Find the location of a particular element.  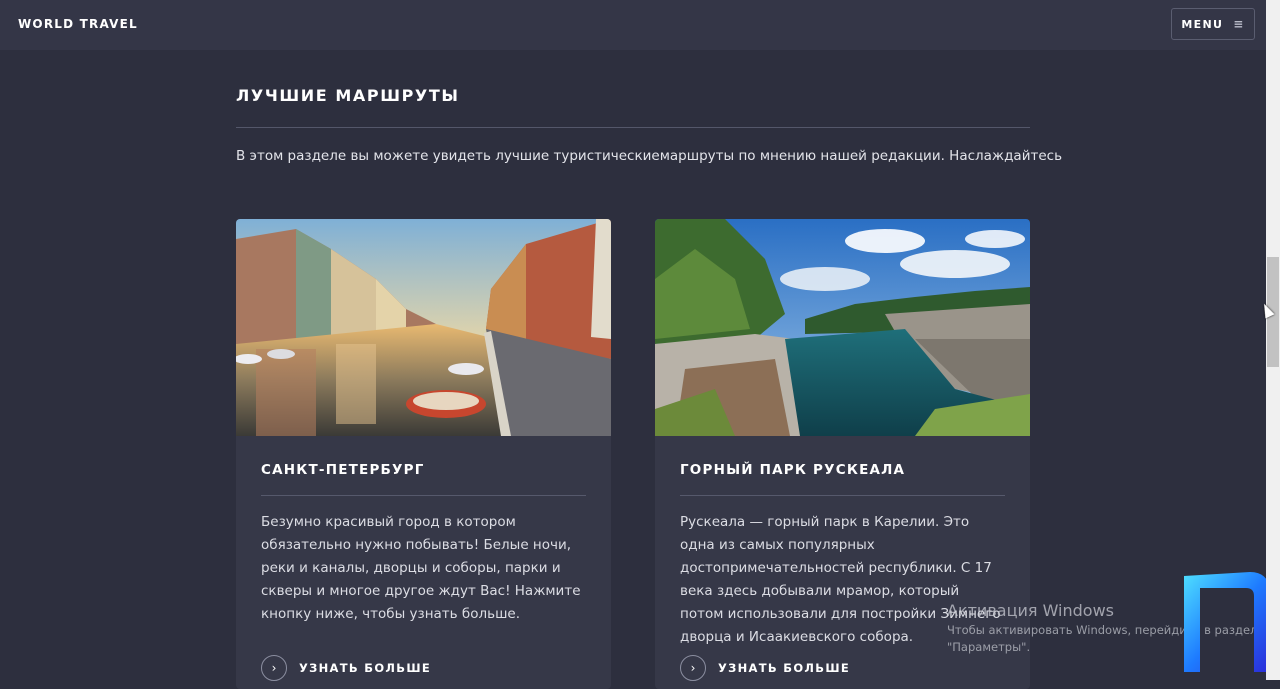

app-logo-icon is located at coordinates (1227, 622).